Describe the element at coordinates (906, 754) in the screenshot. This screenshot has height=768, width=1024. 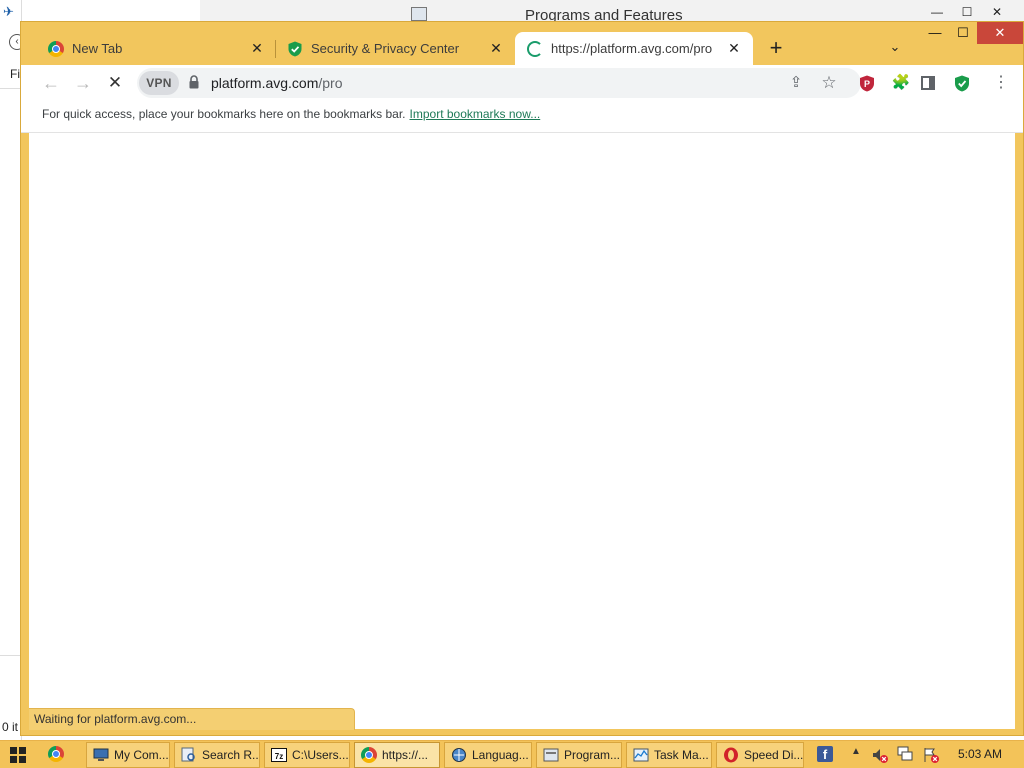
I see `network-icon` at that location.